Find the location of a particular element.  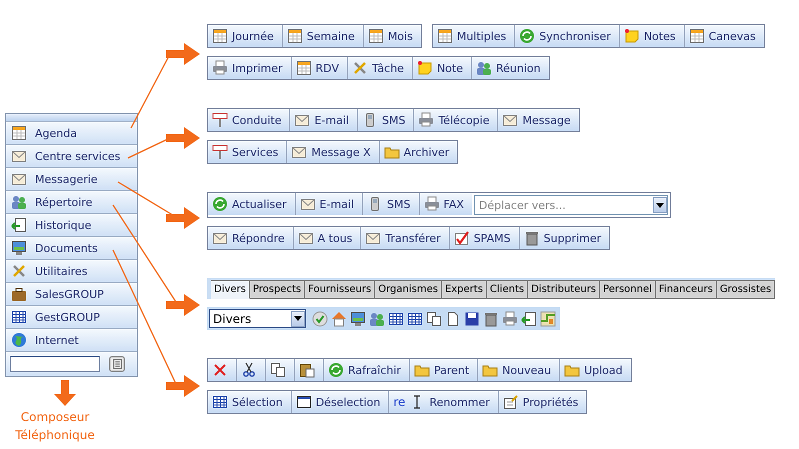

toolbar-button: Message is located at coordinates (538, 120).